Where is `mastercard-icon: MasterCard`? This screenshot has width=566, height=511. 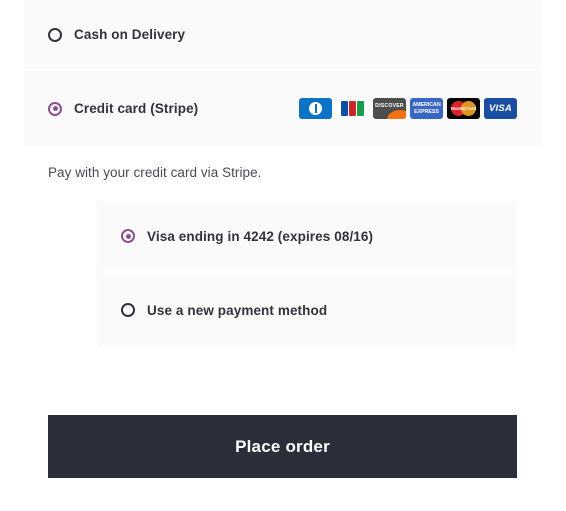 mastercard-icon: MasterCard is located at coordinates (463, 108).